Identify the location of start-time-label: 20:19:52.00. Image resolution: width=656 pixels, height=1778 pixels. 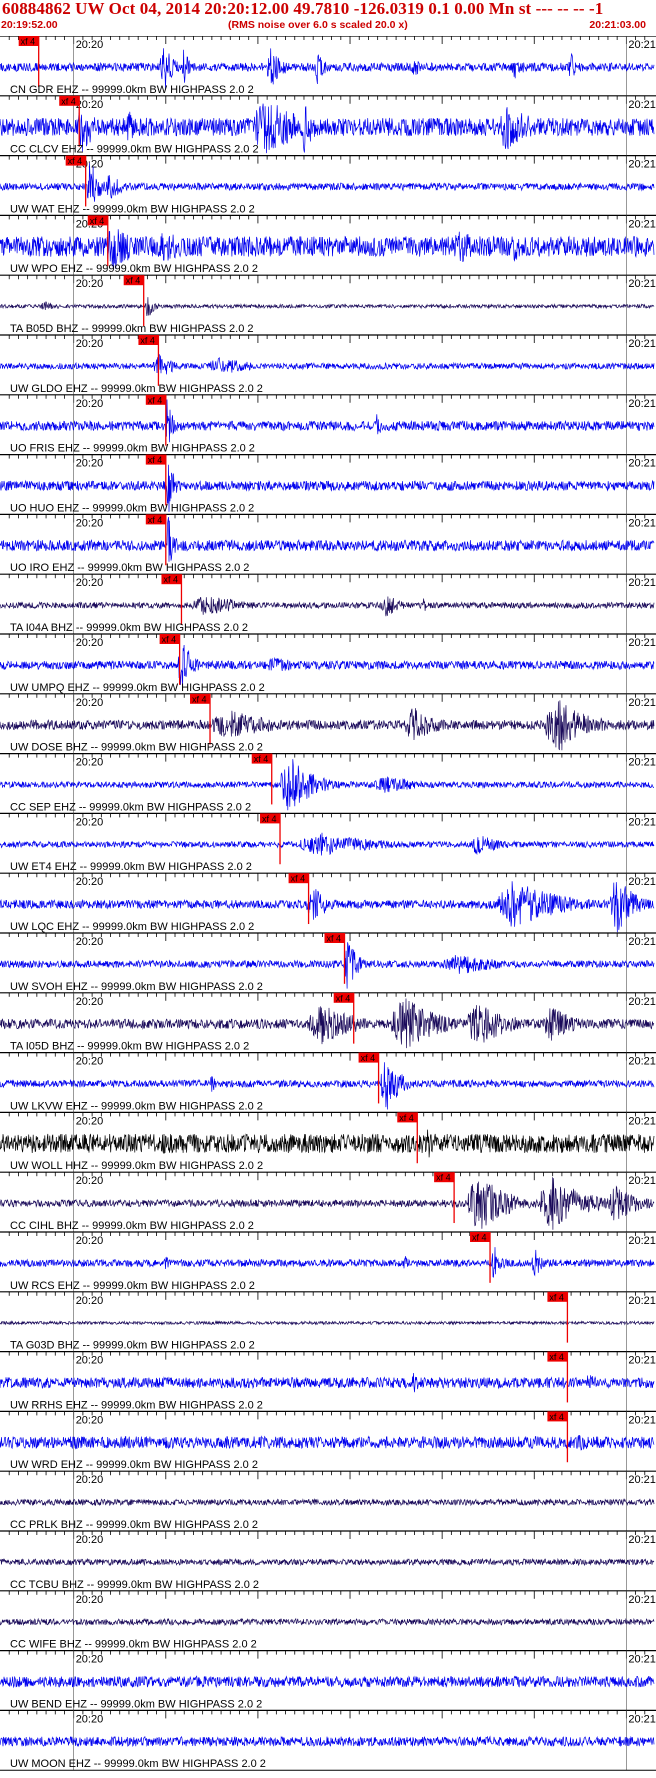
(29, 25).